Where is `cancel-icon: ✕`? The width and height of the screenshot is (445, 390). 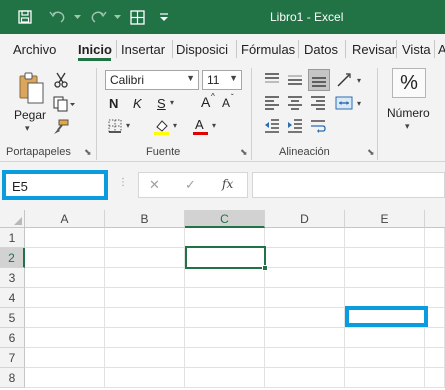
cancel-icon: ✕ is located at coordinates (154, 185).